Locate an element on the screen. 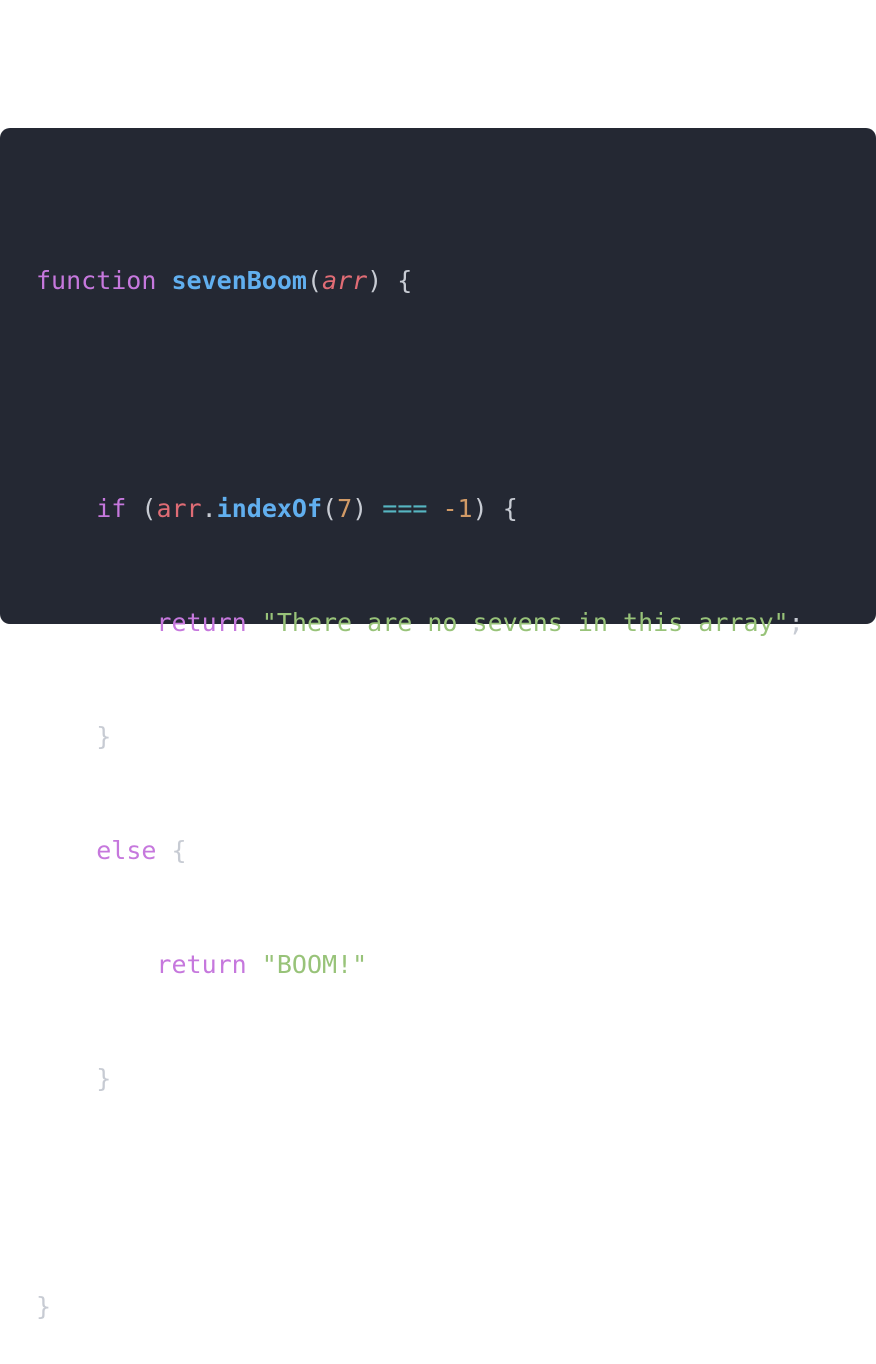 This screenshot has height=1364, width=876. code-line-10: } is located at coordinates (420, 1307).